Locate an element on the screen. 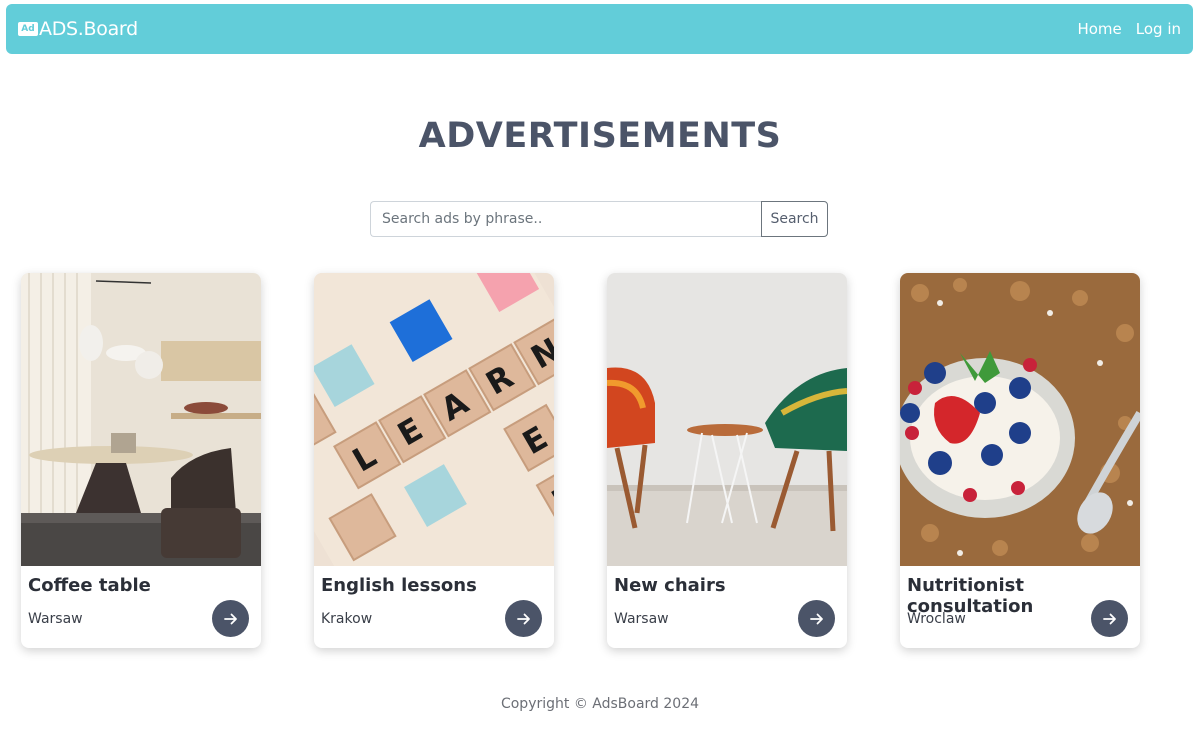 This screenshot has height=749, width=1200. ad-card: New chairs Warsaw is located at coordinates (727, 460).